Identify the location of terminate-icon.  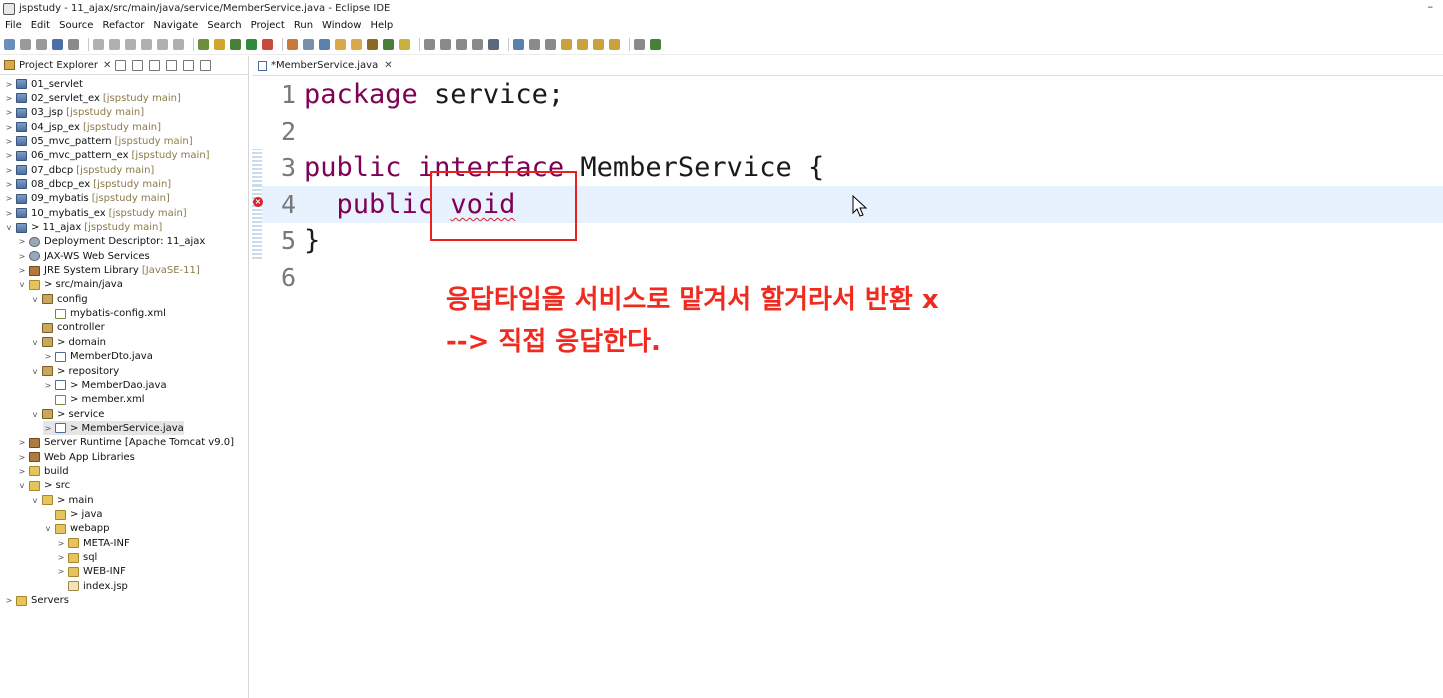
(130, 44).